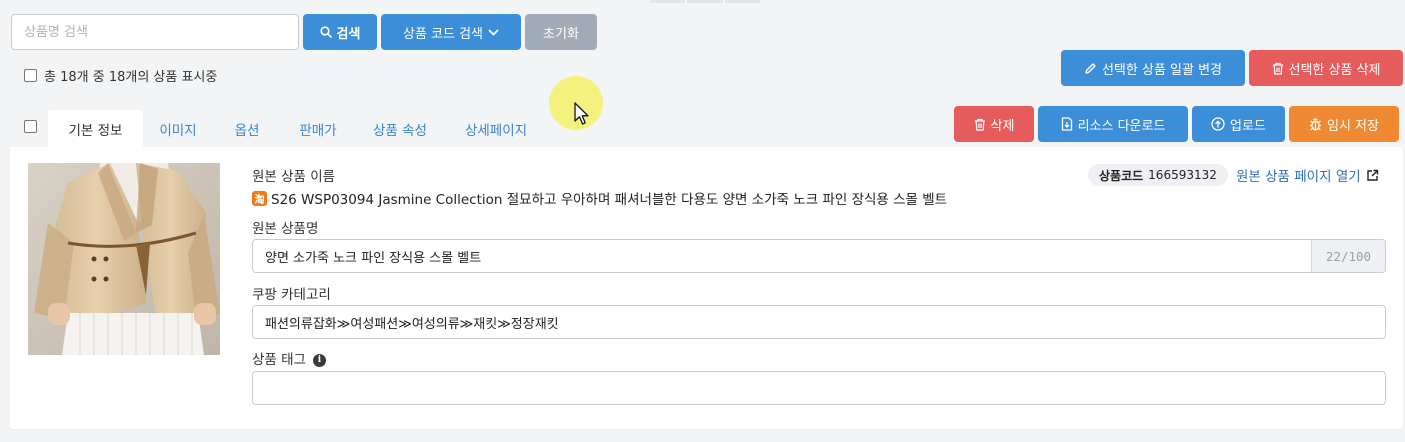 The width and height of the screenshot is (1405, 442). I want to click on tab-label: 기본 정보, so click(95, 130).